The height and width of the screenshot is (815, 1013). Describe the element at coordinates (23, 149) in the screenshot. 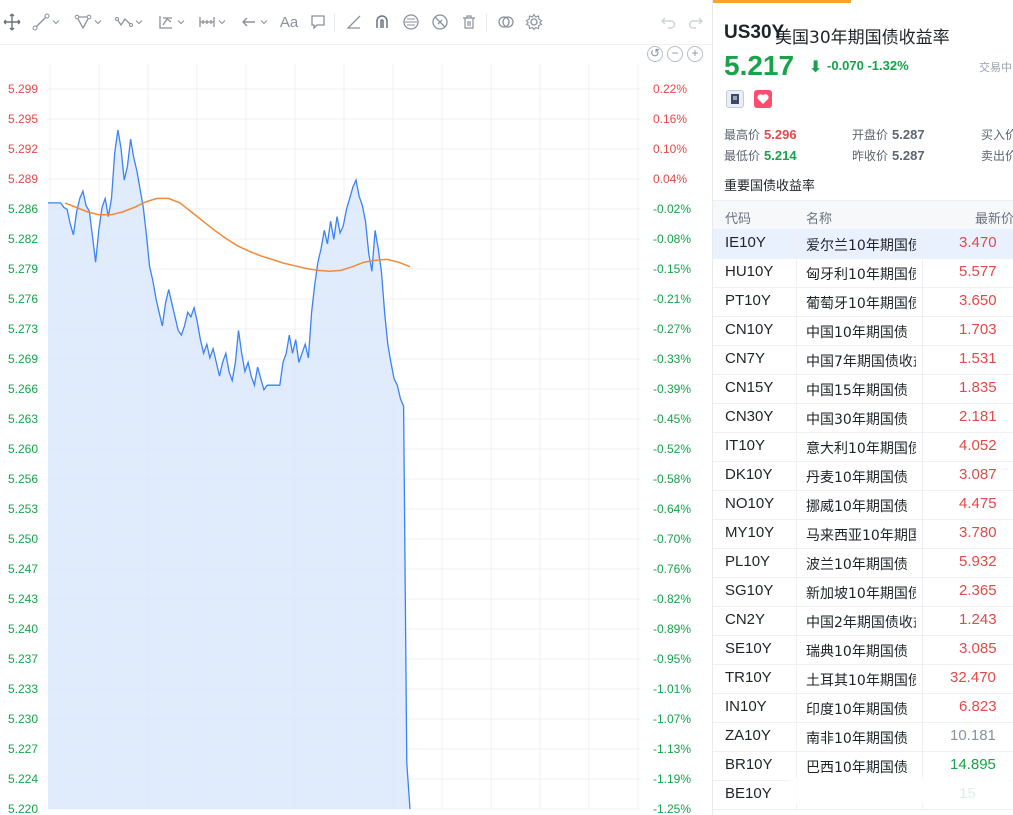

I see `y-tick-label-left: 5.292` at that location.